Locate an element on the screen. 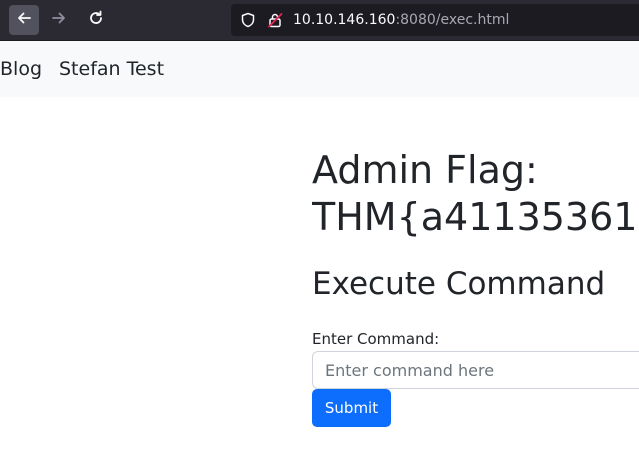 The image size is (639, 452). url-path: :8080/exec.html is located at coordinates (452, 20).